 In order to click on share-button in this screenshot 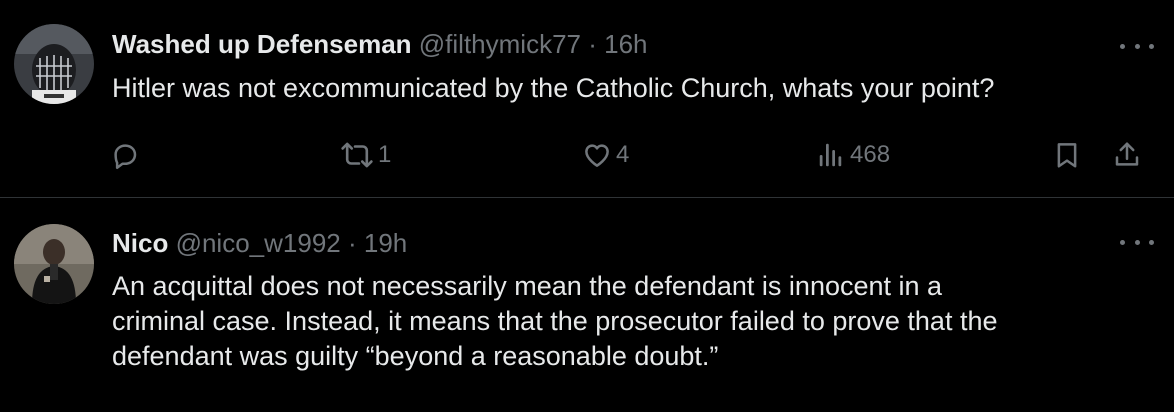, I will do `click(1127, 155)`.